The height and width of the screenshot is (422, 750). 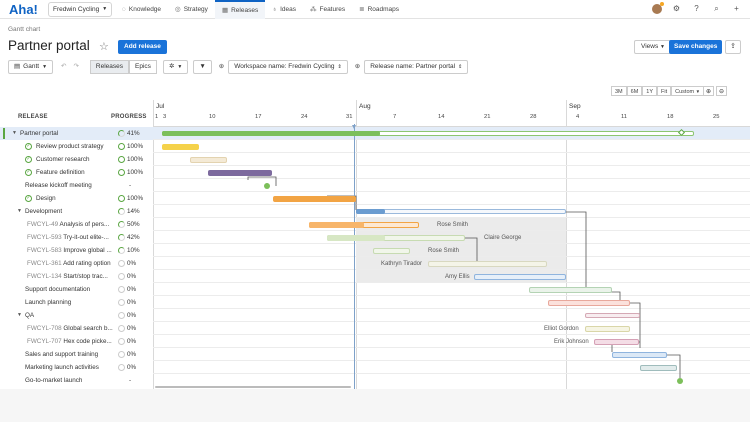 What do you see at coordinates (457, 277) in the screenshot?
I see `assignee-label: Amy Ellis` at bounding box center [457, 277].